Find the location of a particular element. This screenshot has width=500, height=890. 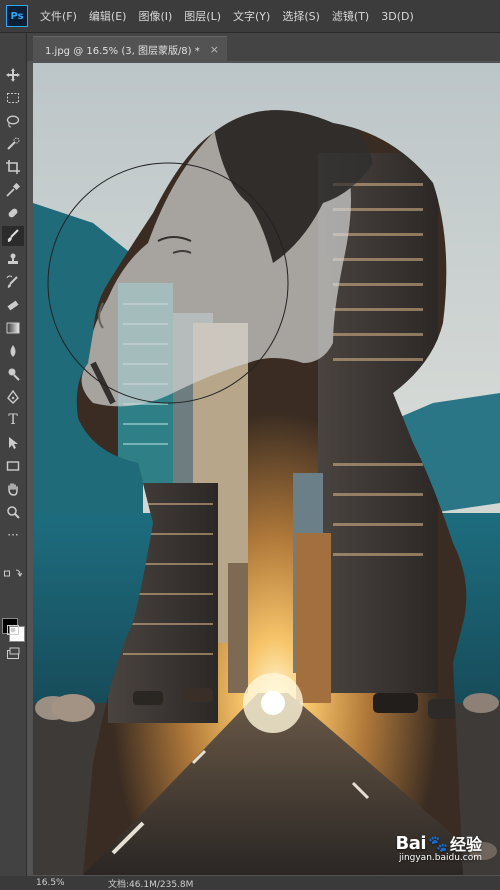

healing-brush-tool-icon is located at coordinates (13, 213).